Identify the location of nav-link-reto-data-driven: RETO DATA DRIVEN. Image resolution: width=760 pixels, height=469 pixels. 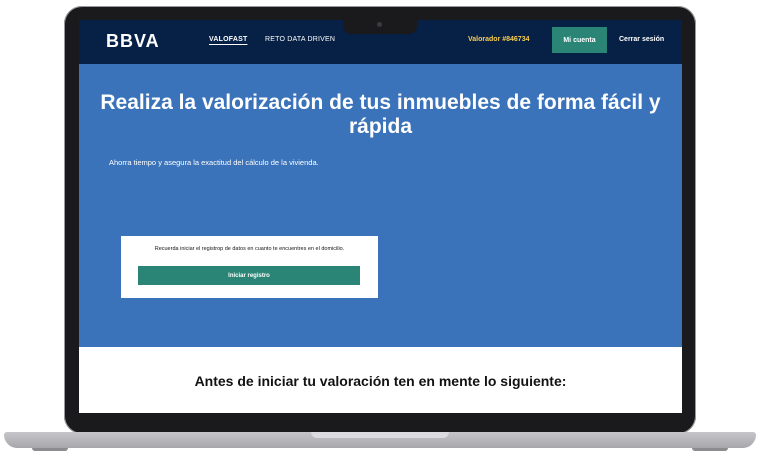
(300, 39).